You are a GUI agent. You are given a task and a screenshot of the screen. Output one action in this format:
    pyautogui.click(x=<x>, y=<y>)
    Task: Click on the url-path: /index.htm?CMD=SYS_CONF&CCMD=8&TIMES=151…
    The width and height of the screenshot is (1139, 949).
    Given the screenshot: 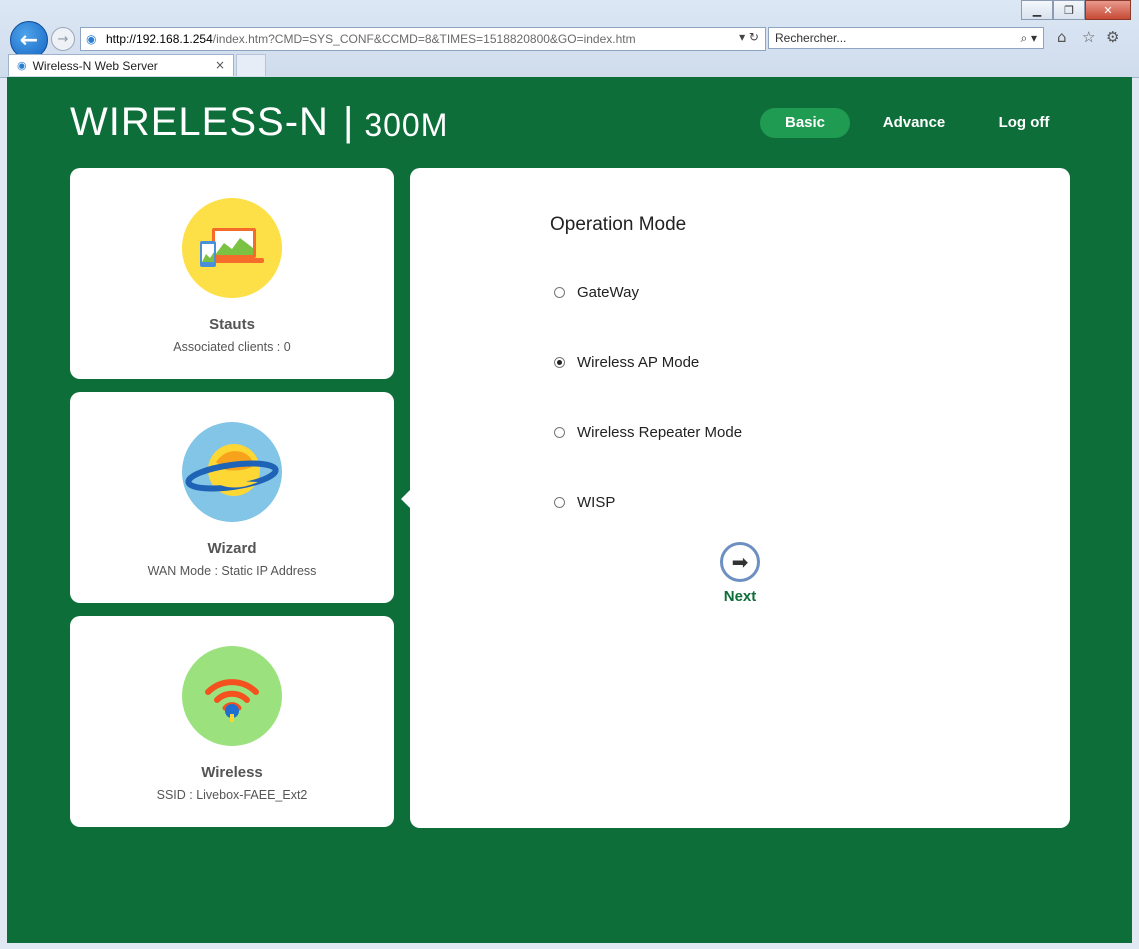 What is the action you would take?
    pyautogui.click(x=424, y=39)
    